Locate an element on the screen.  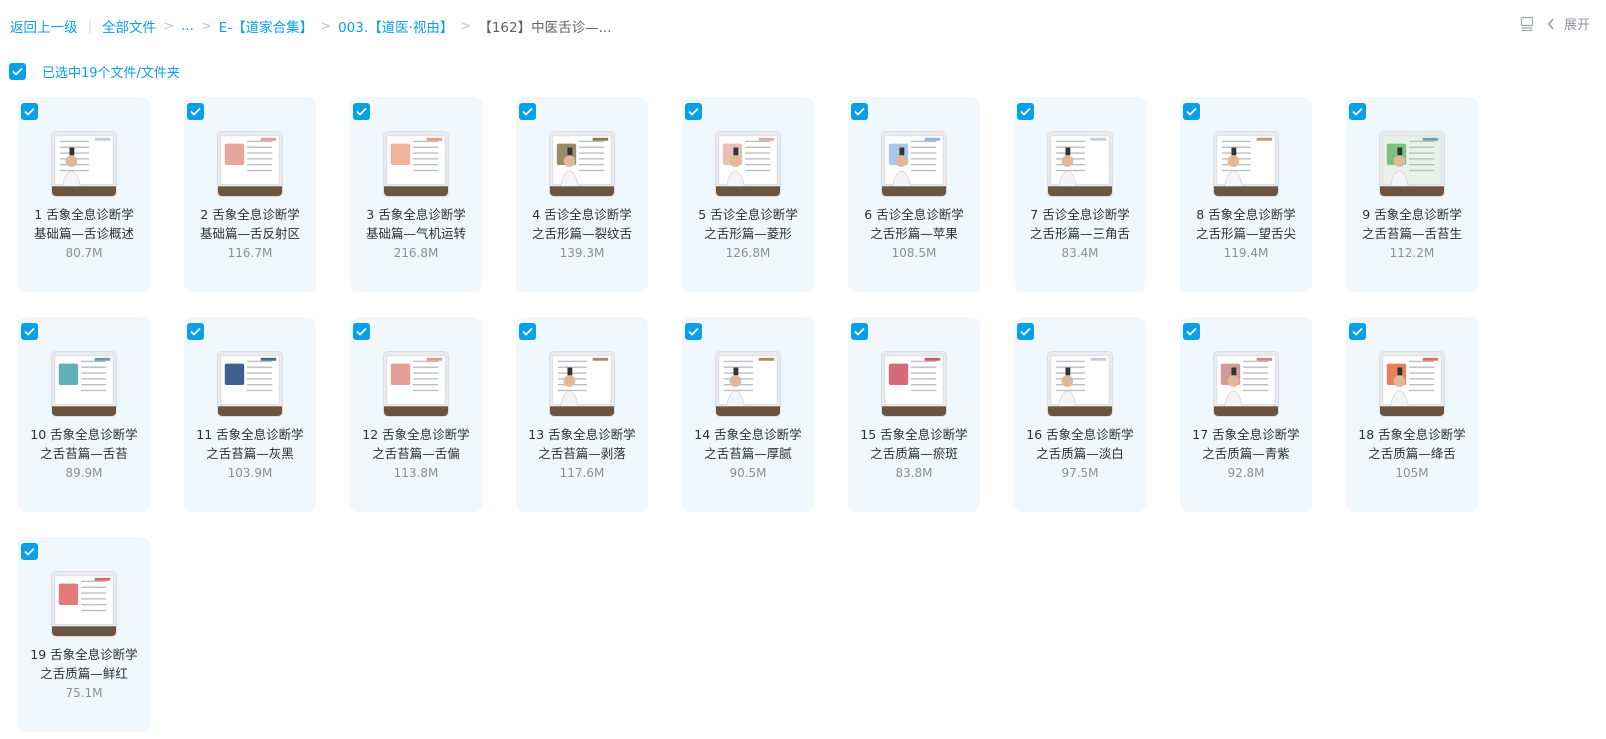
file-card: 14 舌象全息诊断学 之舌苔篇—厚腻 90.5M is located at coordinates (748, 414).